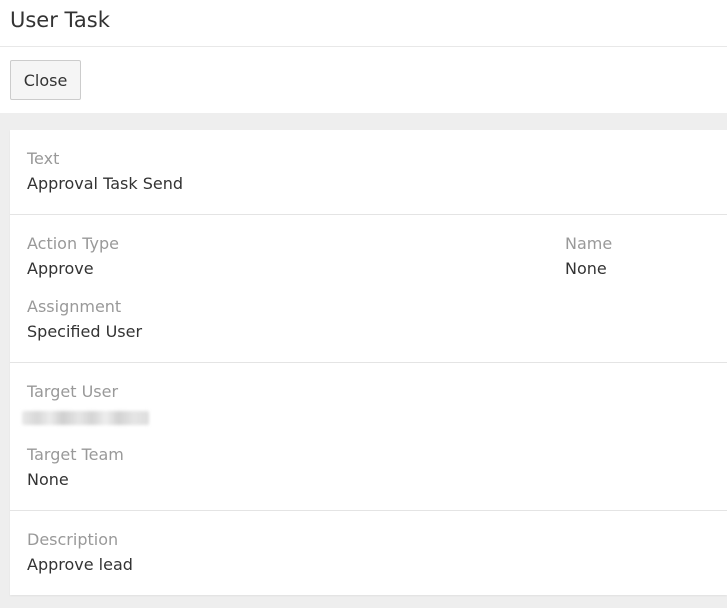  I want to click on field-label: Text, so click(43, 158).